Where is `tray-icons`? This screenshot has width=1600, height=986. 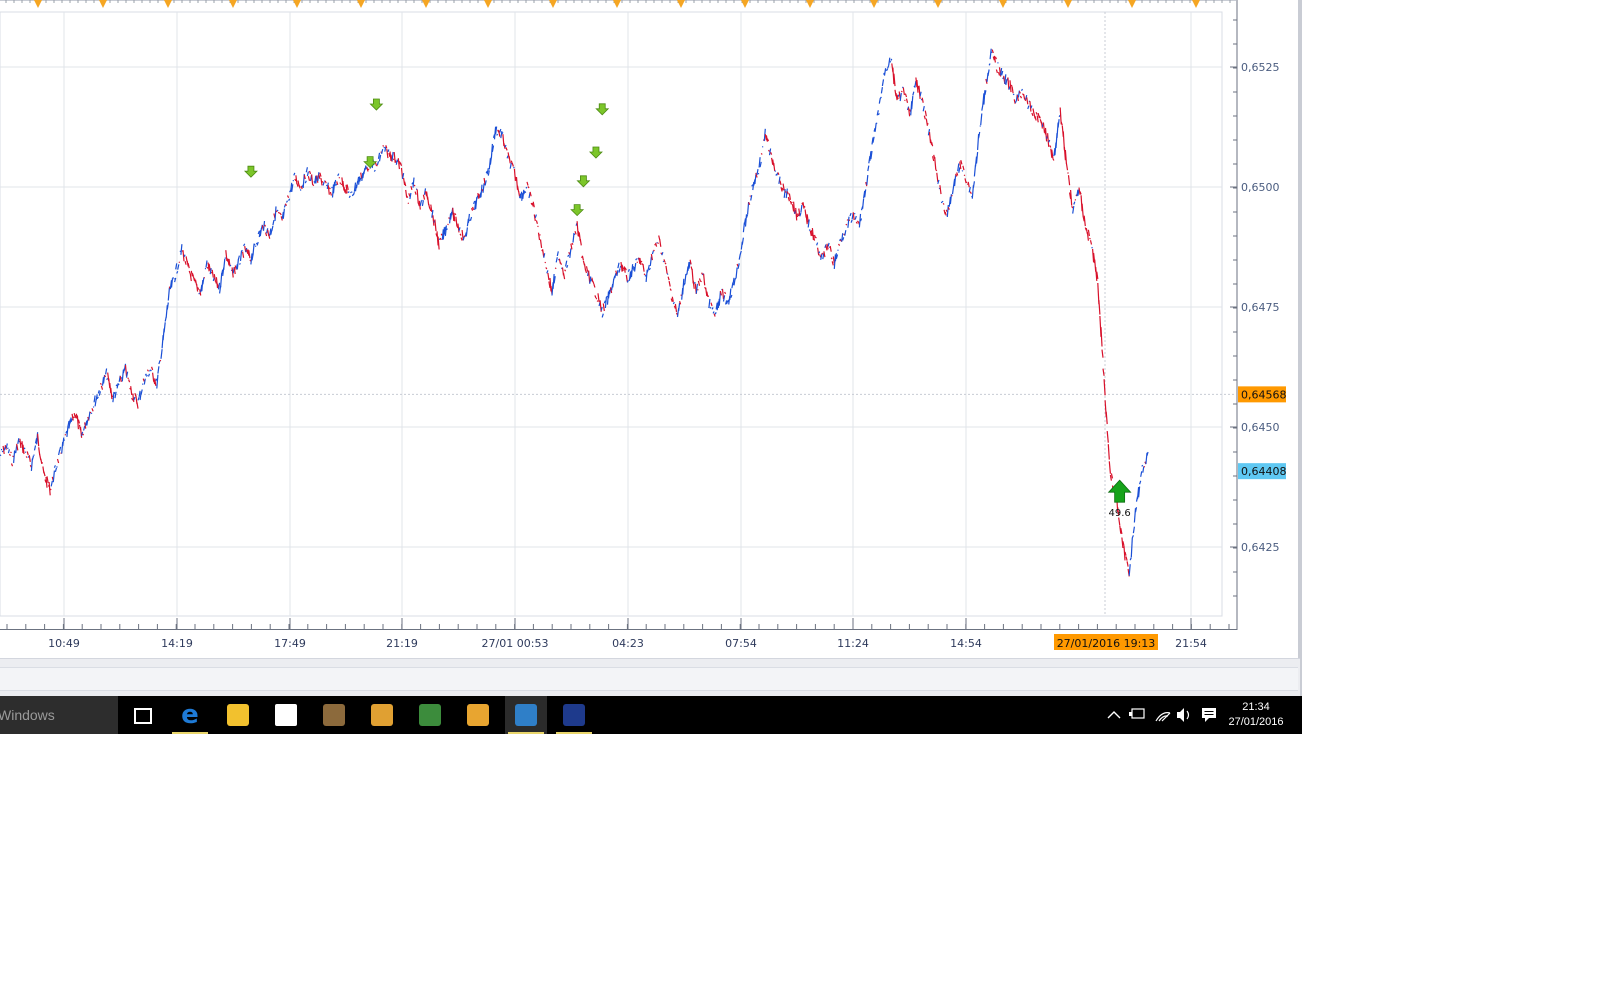
tray-icons is located at coordinates (1161, 715).